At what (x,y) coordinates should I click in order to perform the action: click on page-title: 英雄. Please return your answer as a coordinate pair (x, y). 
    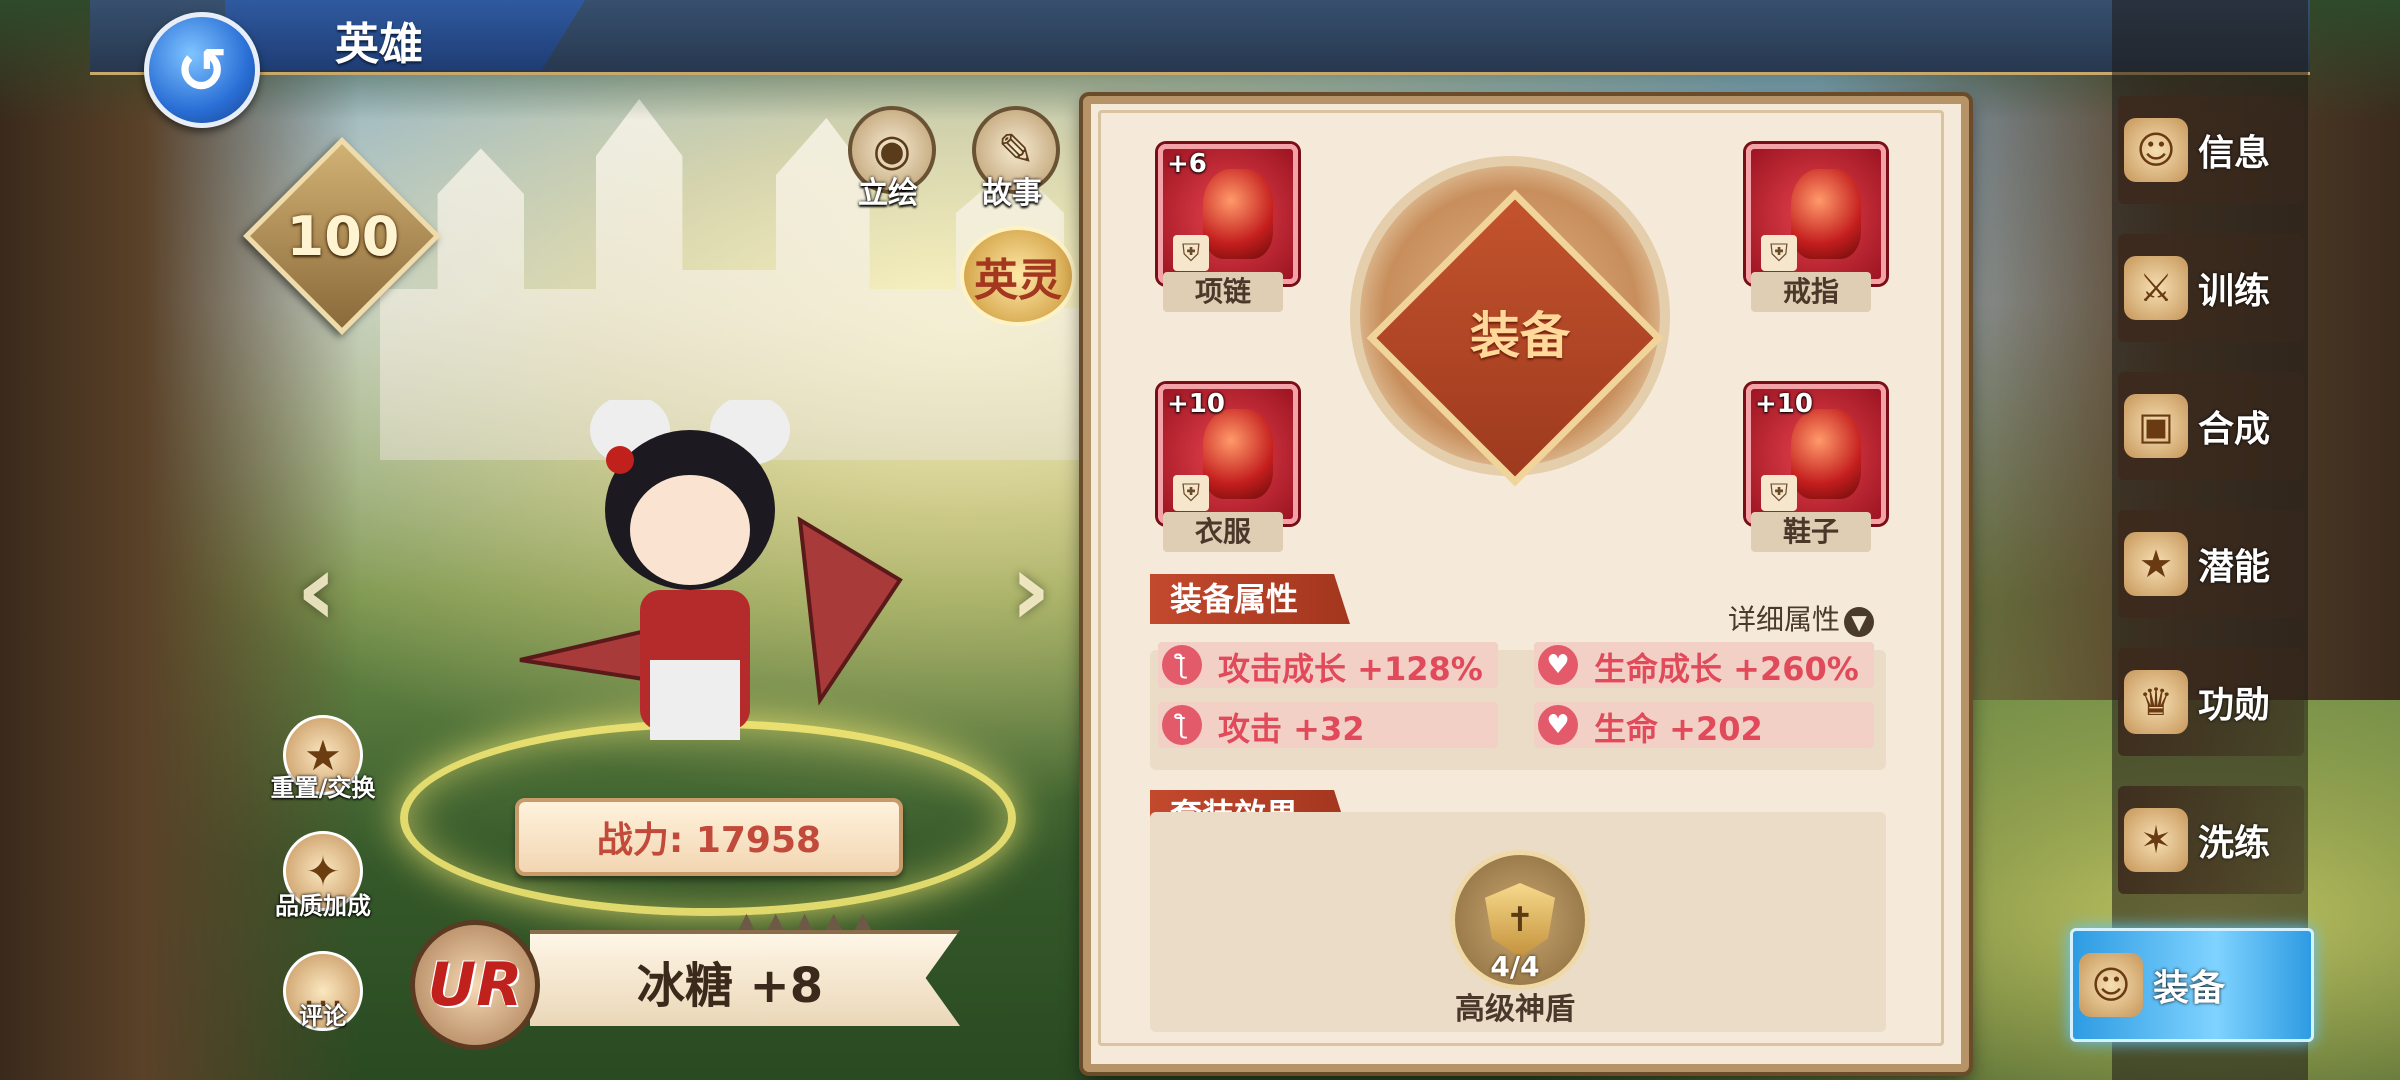
    Looking at the image, I should click on (379, 44).